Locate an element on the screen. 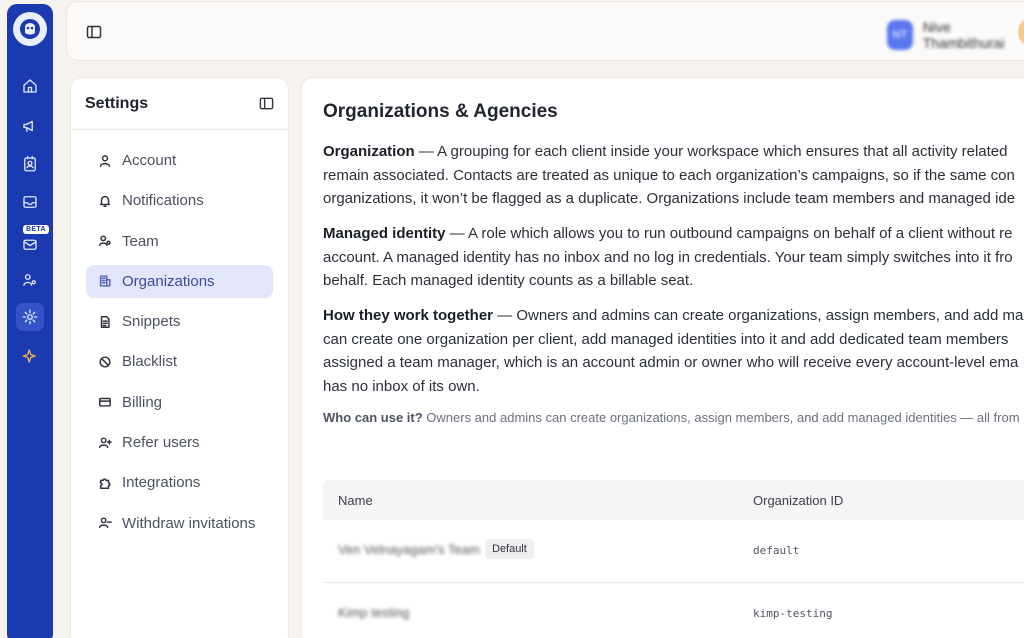 The width and height of the screenshot is (1024, 638). organization-term: Organization is located at coordinates (369, 151).